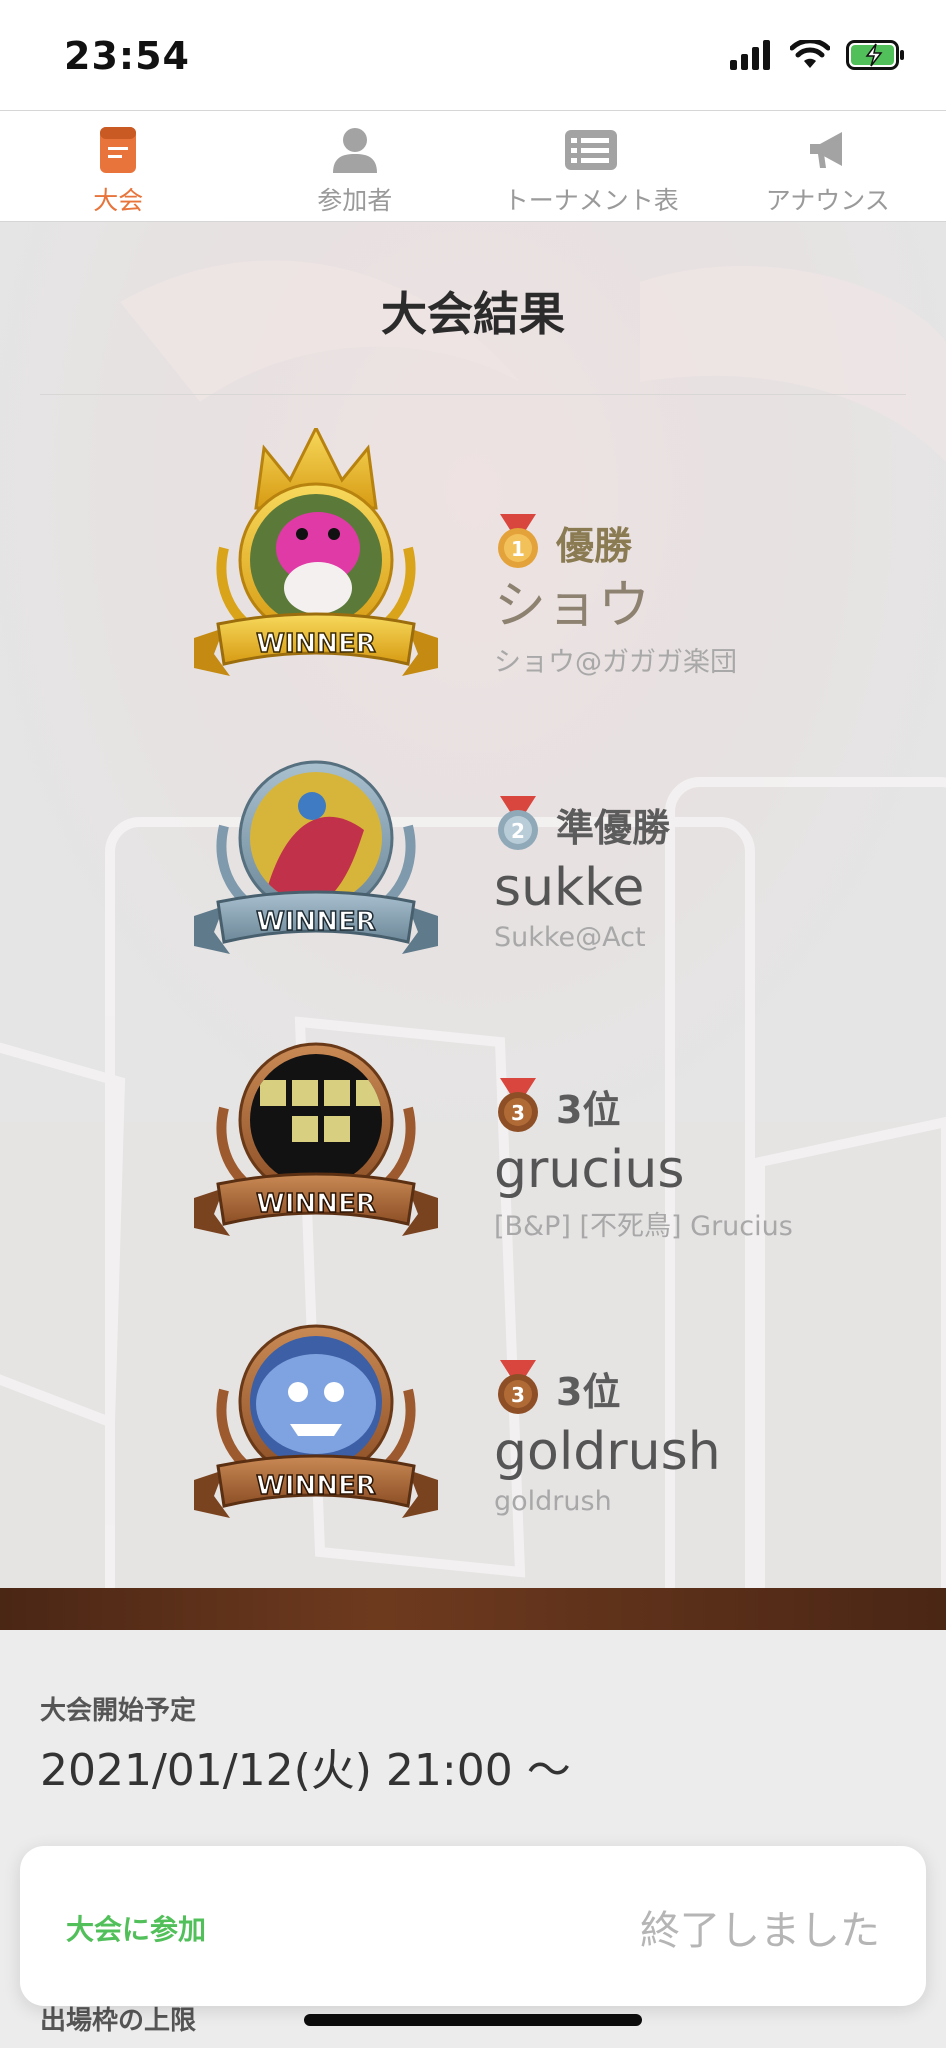 The height and width of the screenshot is (2048, 946). Describe the element at coordinates (127, 56) in the screenshot. I see `status-time: 23:54` at that location.